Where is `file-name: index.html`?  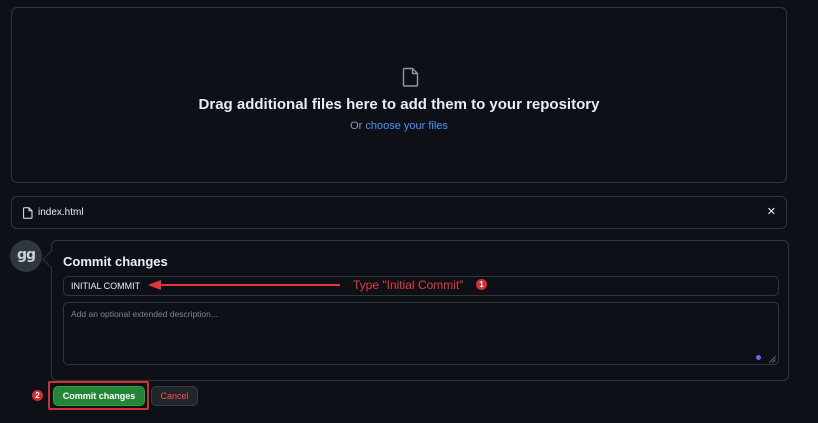
file-name: index.html is located at coordinates (61, 212).